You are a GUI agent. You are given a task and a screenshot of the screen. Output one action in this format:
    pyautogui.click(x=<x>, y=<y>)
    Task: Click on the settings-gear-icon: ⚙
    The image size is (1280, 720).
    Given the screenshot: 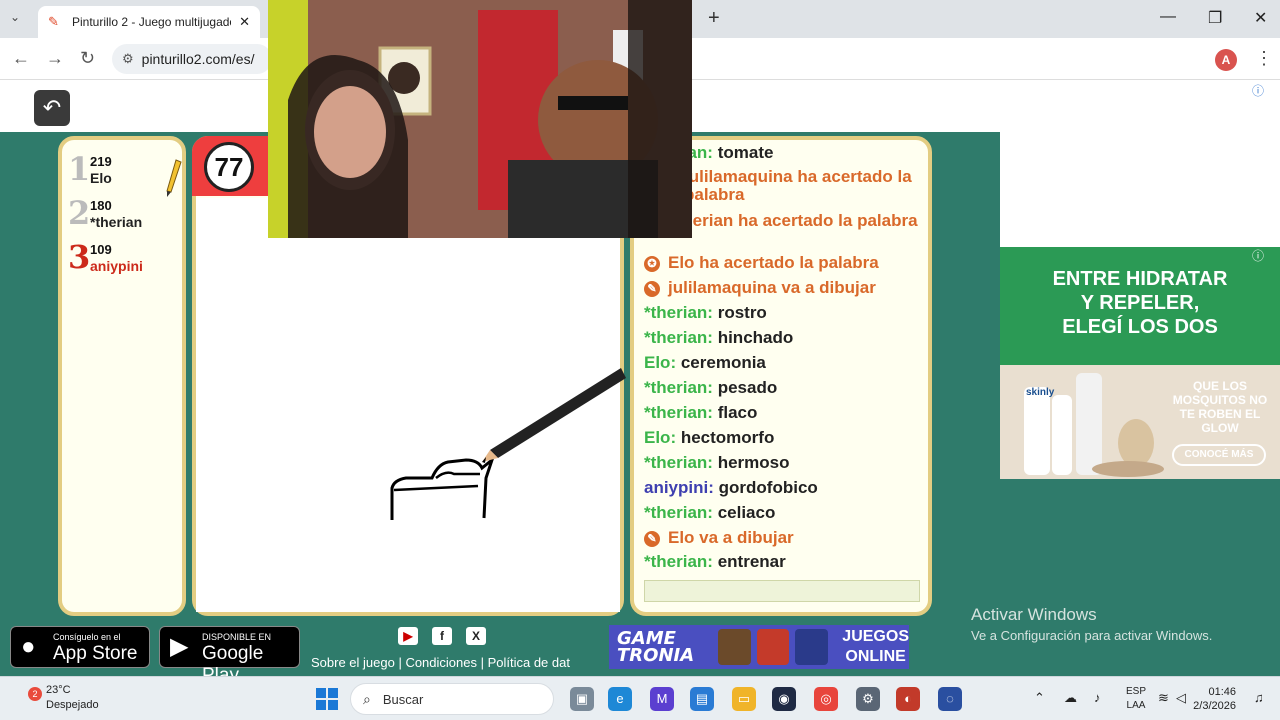 What is the action you would take?
    pyautogui.click(x=868, y=699)
    